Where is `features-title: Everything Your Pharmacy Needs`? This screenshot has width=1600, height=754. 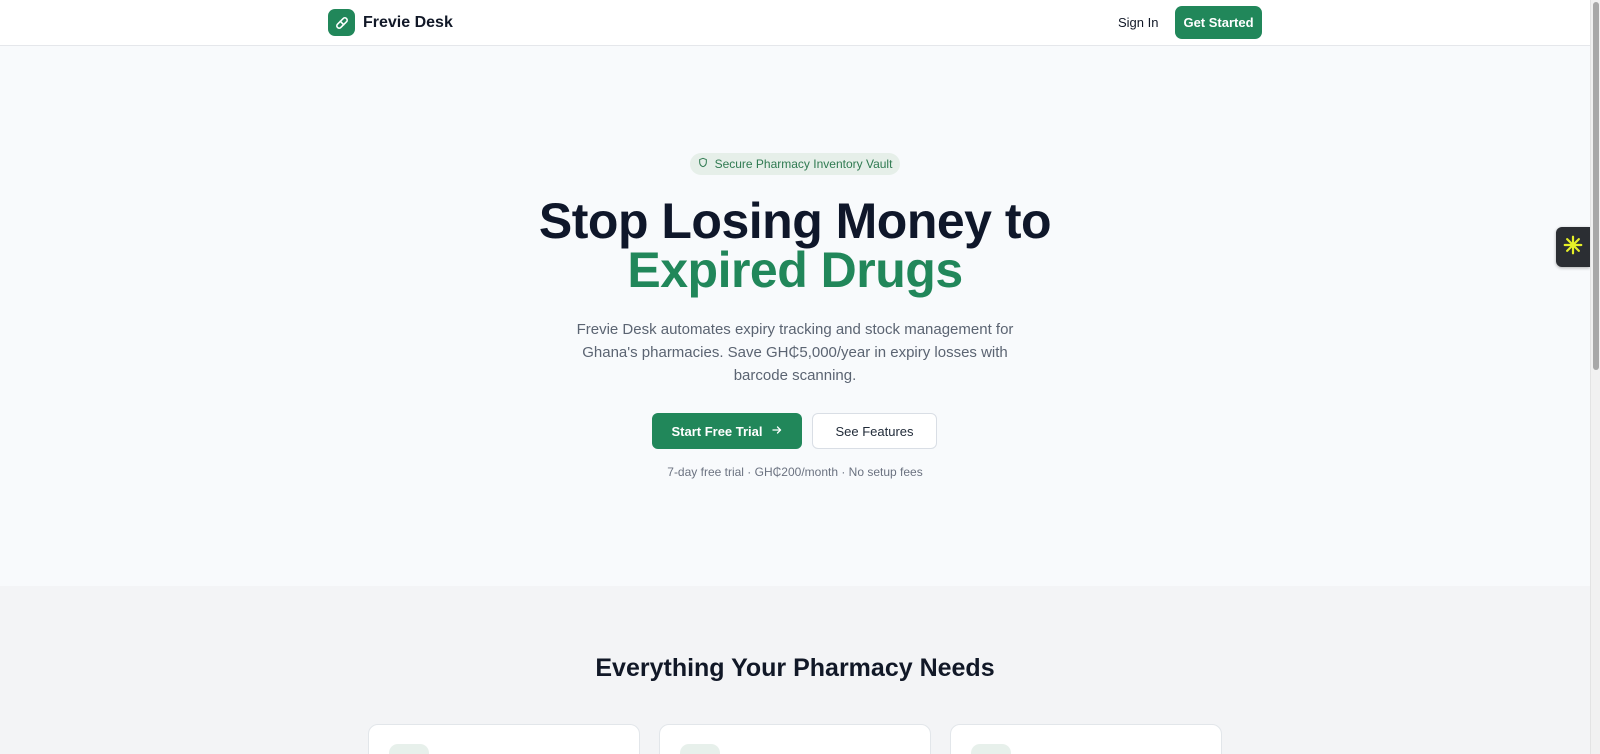
features-title: Everything Your Pharmacy Needs is located at coordinates (795, 668).